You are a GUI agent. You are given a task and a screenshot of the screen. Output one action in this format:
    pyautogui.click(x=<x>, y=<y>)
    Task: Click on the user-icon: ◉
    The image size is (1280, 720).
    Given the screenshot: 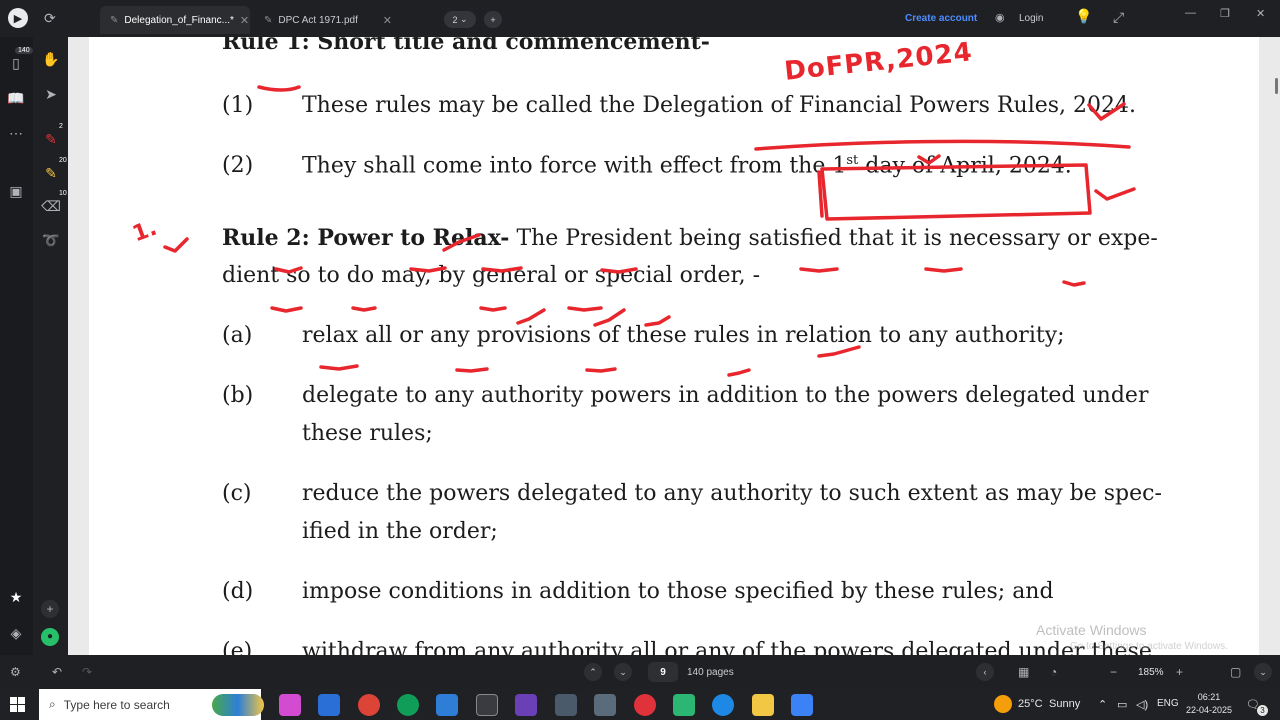 What is the action you would take?
    pyautogui.click(x=1000, y=18)
    